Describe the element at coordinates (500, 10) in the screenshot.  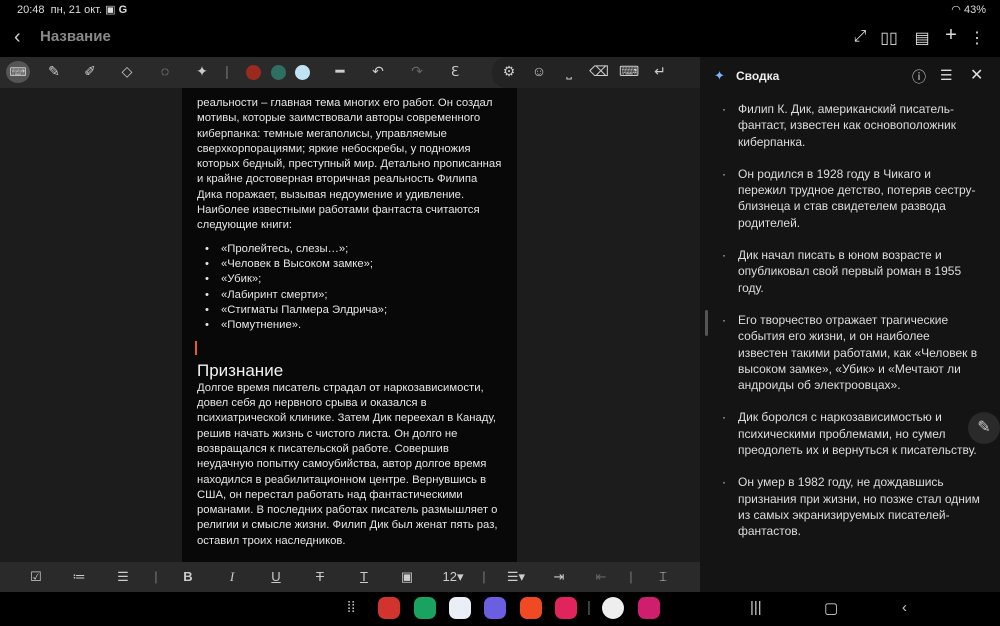
I see `status-bar: 20:48 пн, 21 окт. ▣ G ◠ 43%` at that location.